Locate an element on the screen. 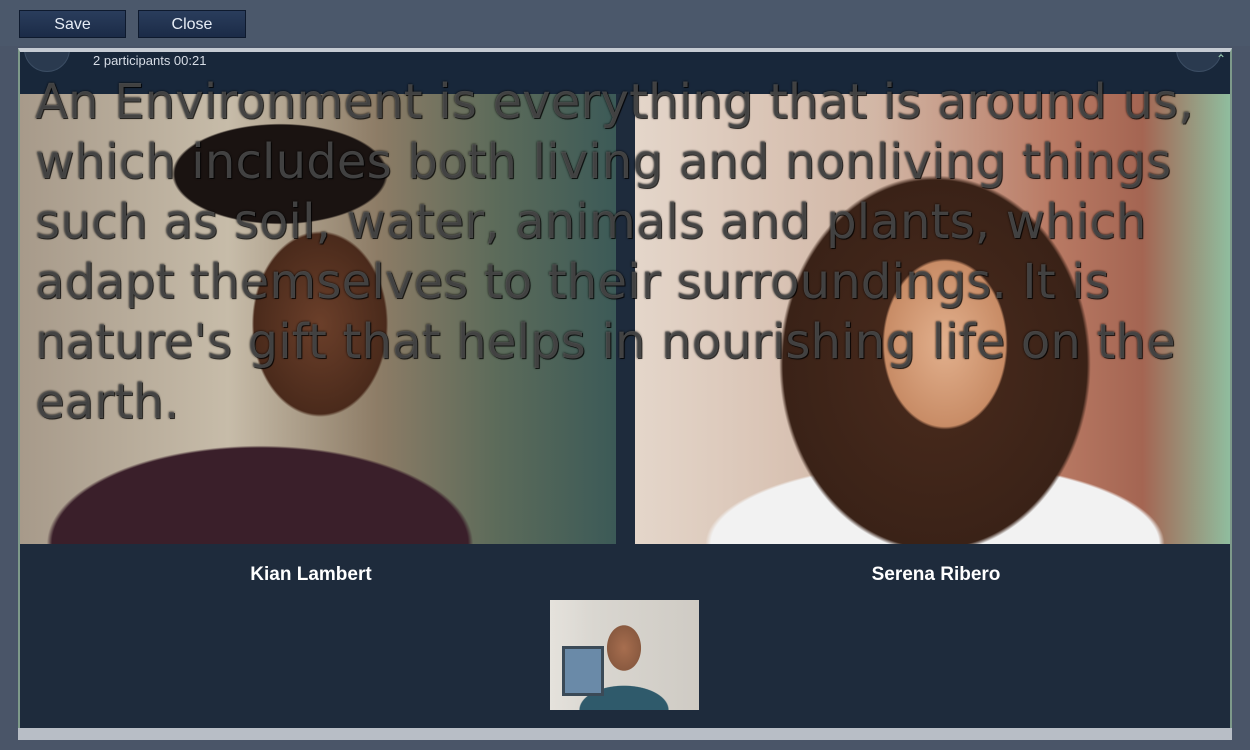 This screenshot has width=1250, height=750. close-button: Close is located at coordinates (192, 24).